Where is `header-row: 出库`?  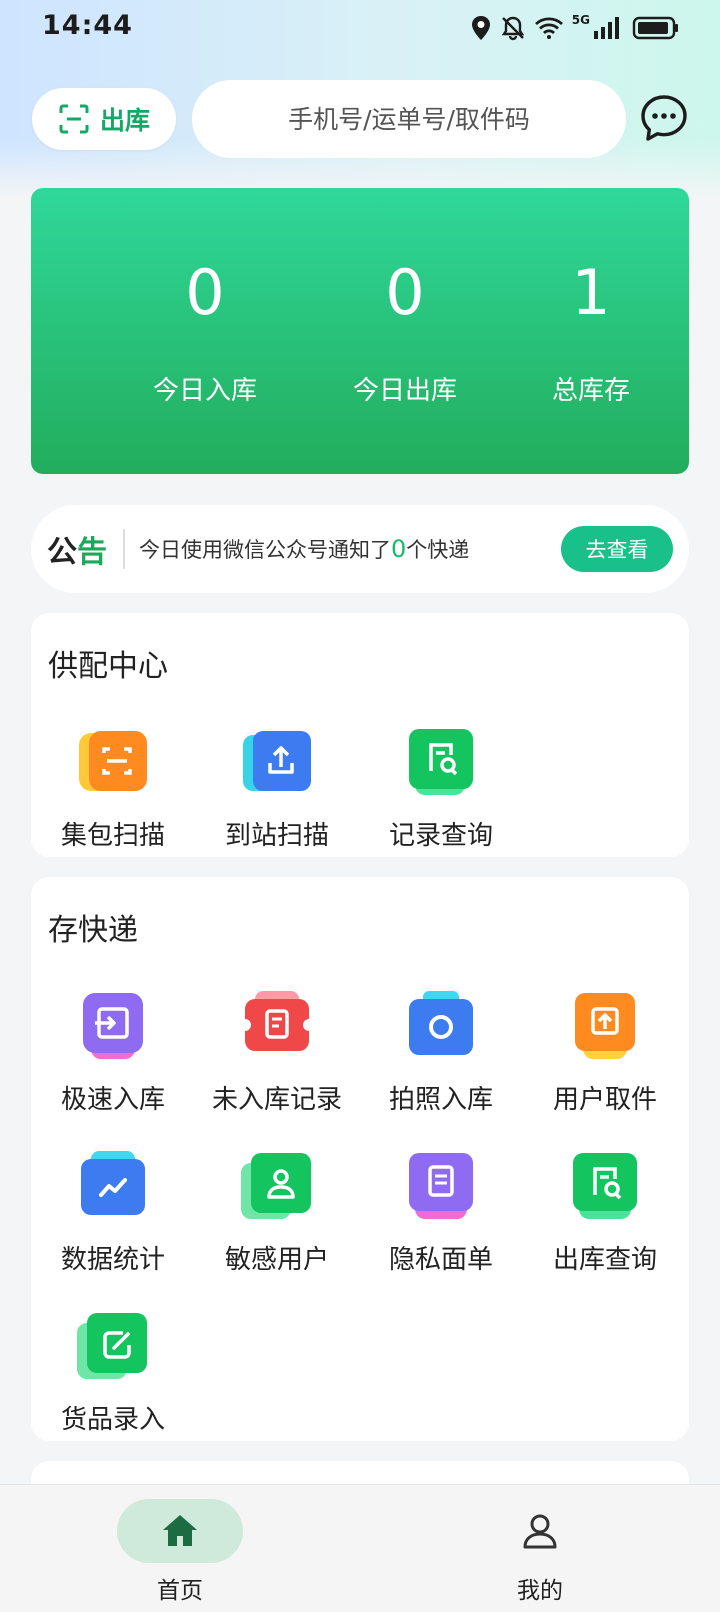 header-row: 出库 is located at coordinates (360, 118).